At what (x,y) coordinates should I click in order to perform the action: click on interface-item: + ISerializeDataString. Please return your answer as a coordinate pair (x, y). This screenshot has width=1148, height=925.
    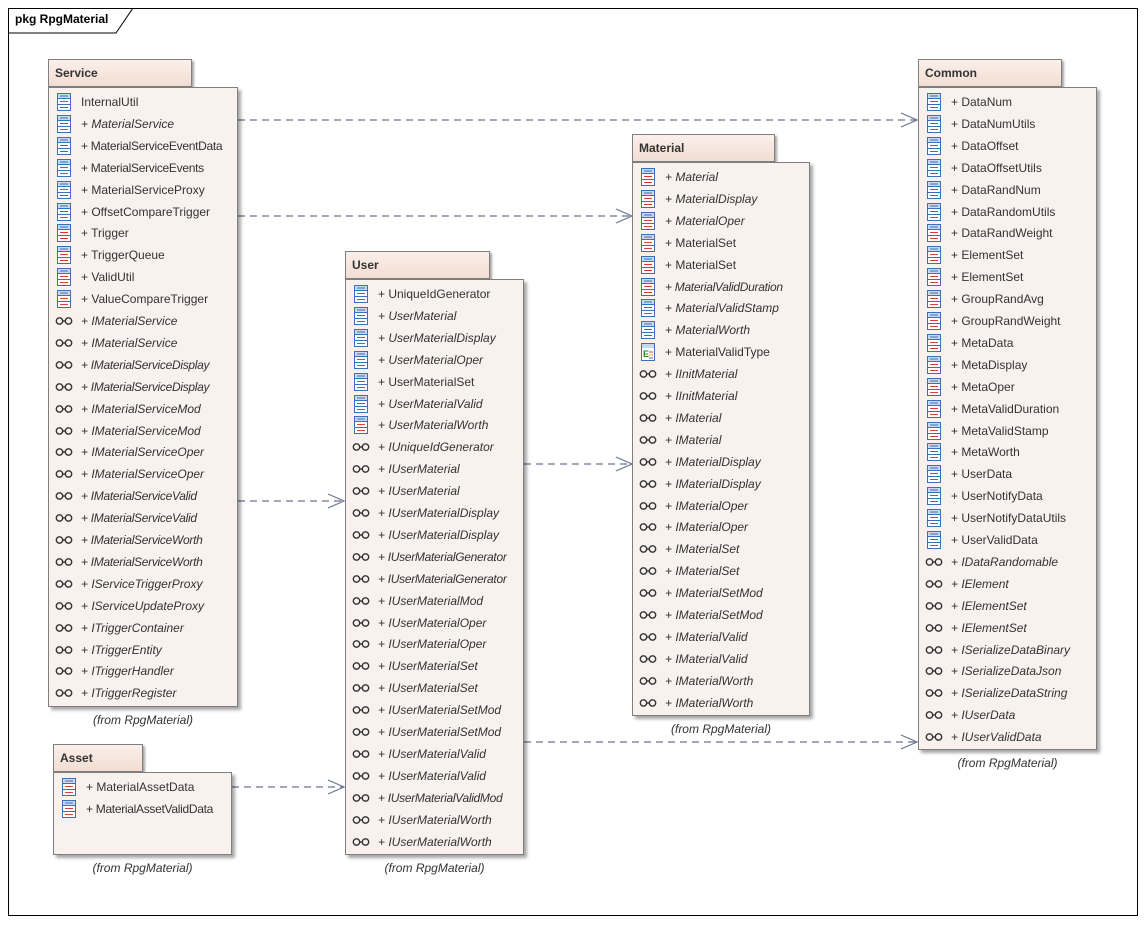
    Looking at the image, I should click on (1010, 693).